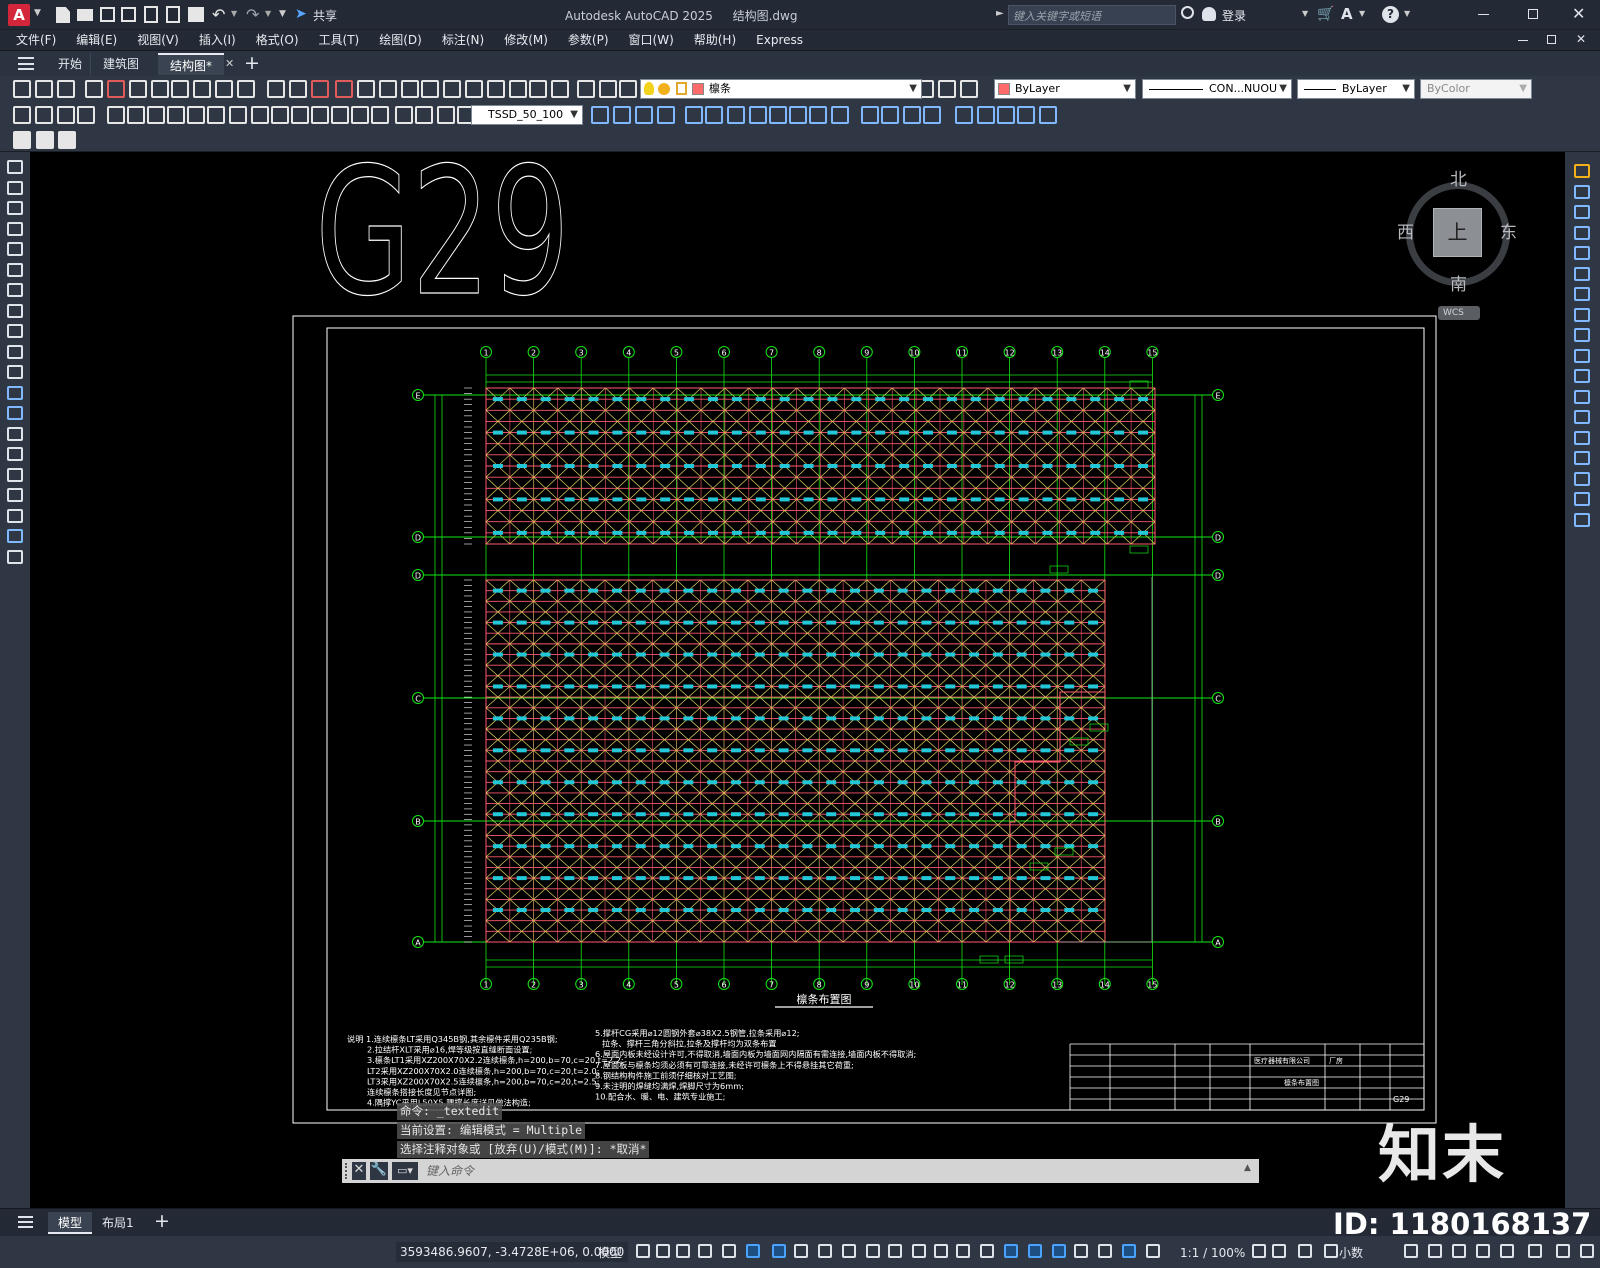 The height and width of the screenshot is (1268, 1600). I want to click on viewcube-south: 南, so click(1458, 282).